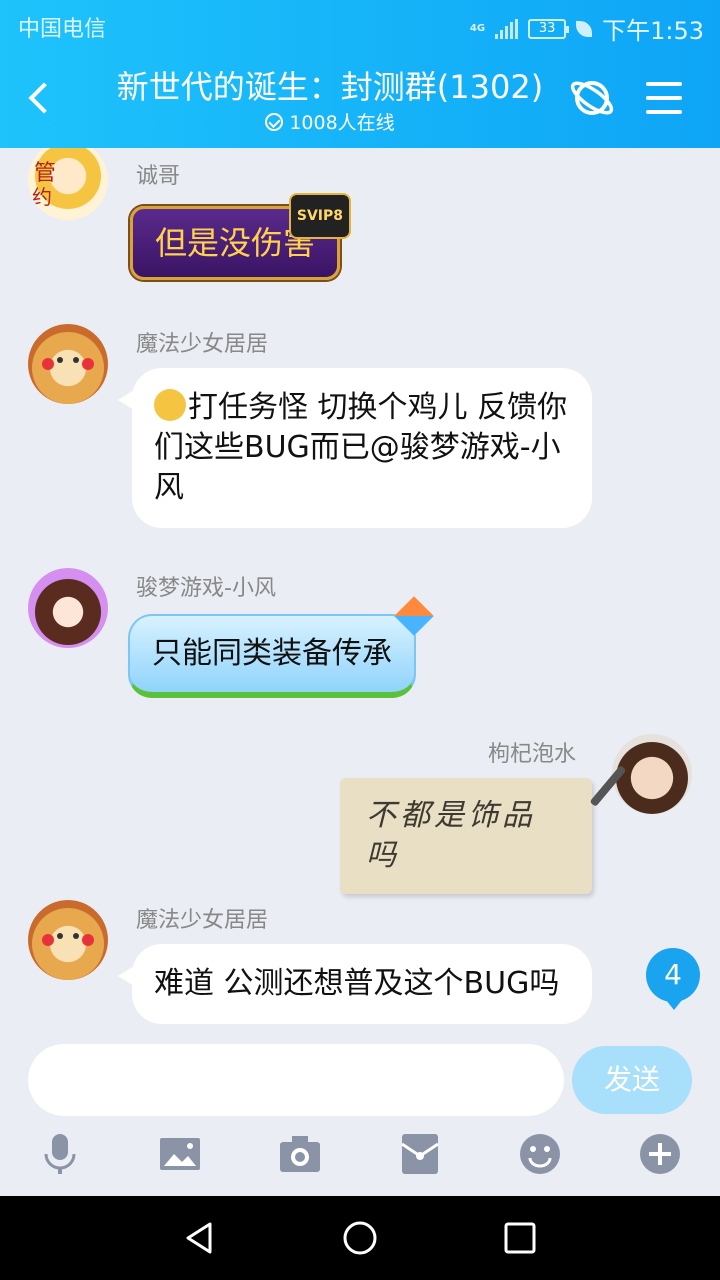 The image size is (720, 1280). Describe the element at coordinates (420, 1154) in the screenshot. I see `red-packet-icon` at that location.